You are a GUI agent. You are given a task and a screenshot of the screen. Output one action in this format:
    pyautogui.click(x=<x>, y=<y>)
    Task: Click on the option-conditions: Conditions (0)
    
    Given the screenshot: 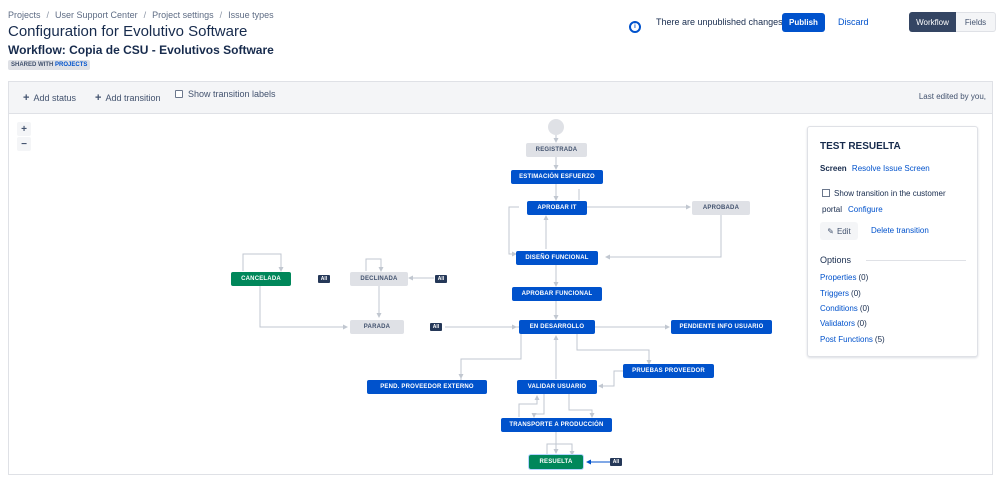 What is the action you would take?
    pyautogui.click(x=845, y=308)
    